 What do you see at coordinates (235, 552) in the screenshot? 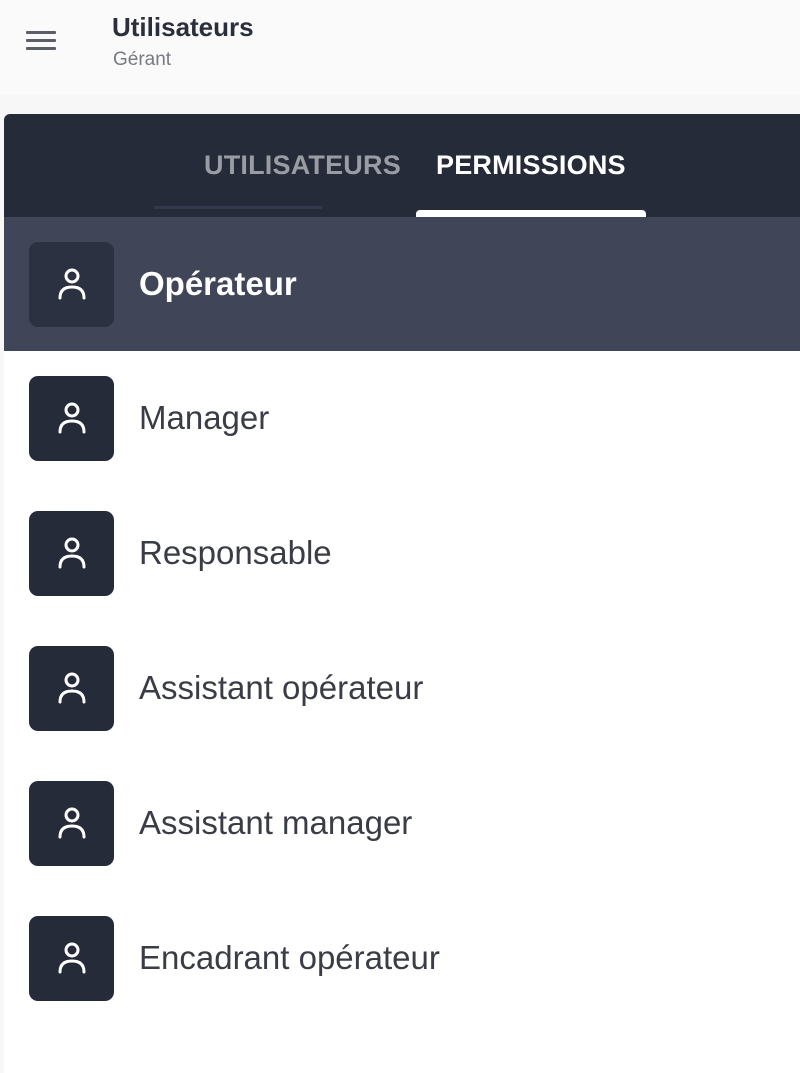
I see `role-label: Responsable` at bounding box center [235, 552].